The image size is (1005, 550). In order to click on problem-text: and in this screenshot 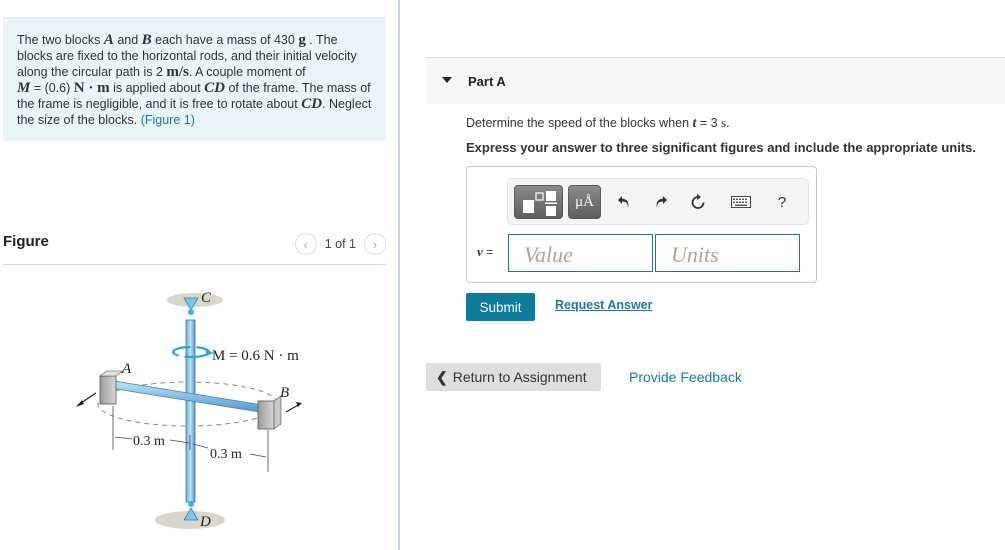, I will do `click(127, 40)`.